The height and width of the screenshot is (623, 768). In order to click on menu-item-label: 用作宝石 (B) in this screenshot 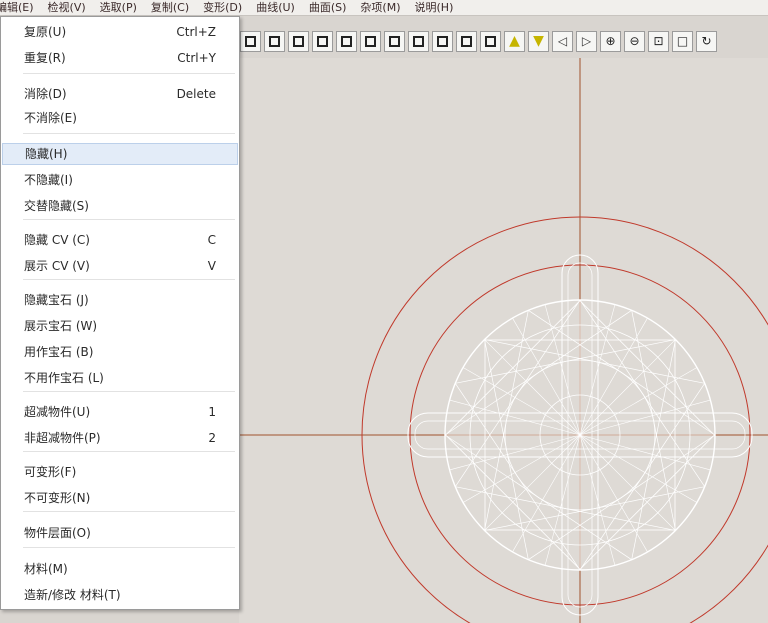, I will do `click(59, 352)`.